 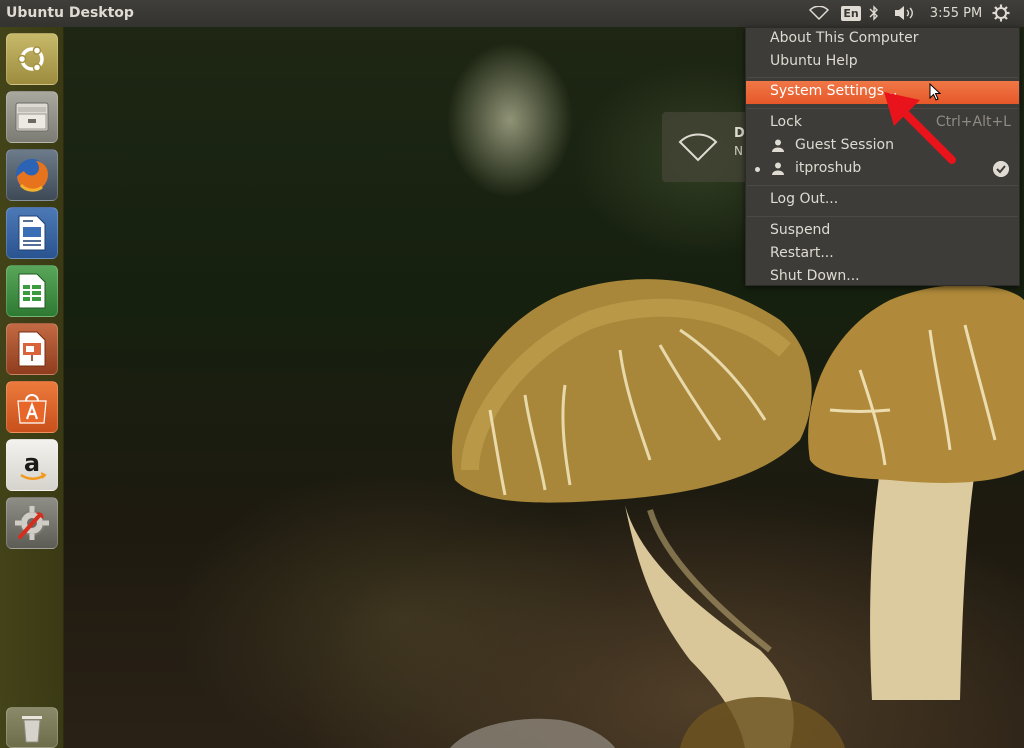 I want to click on bluetooth-indicator, so click(x=874, y=13).